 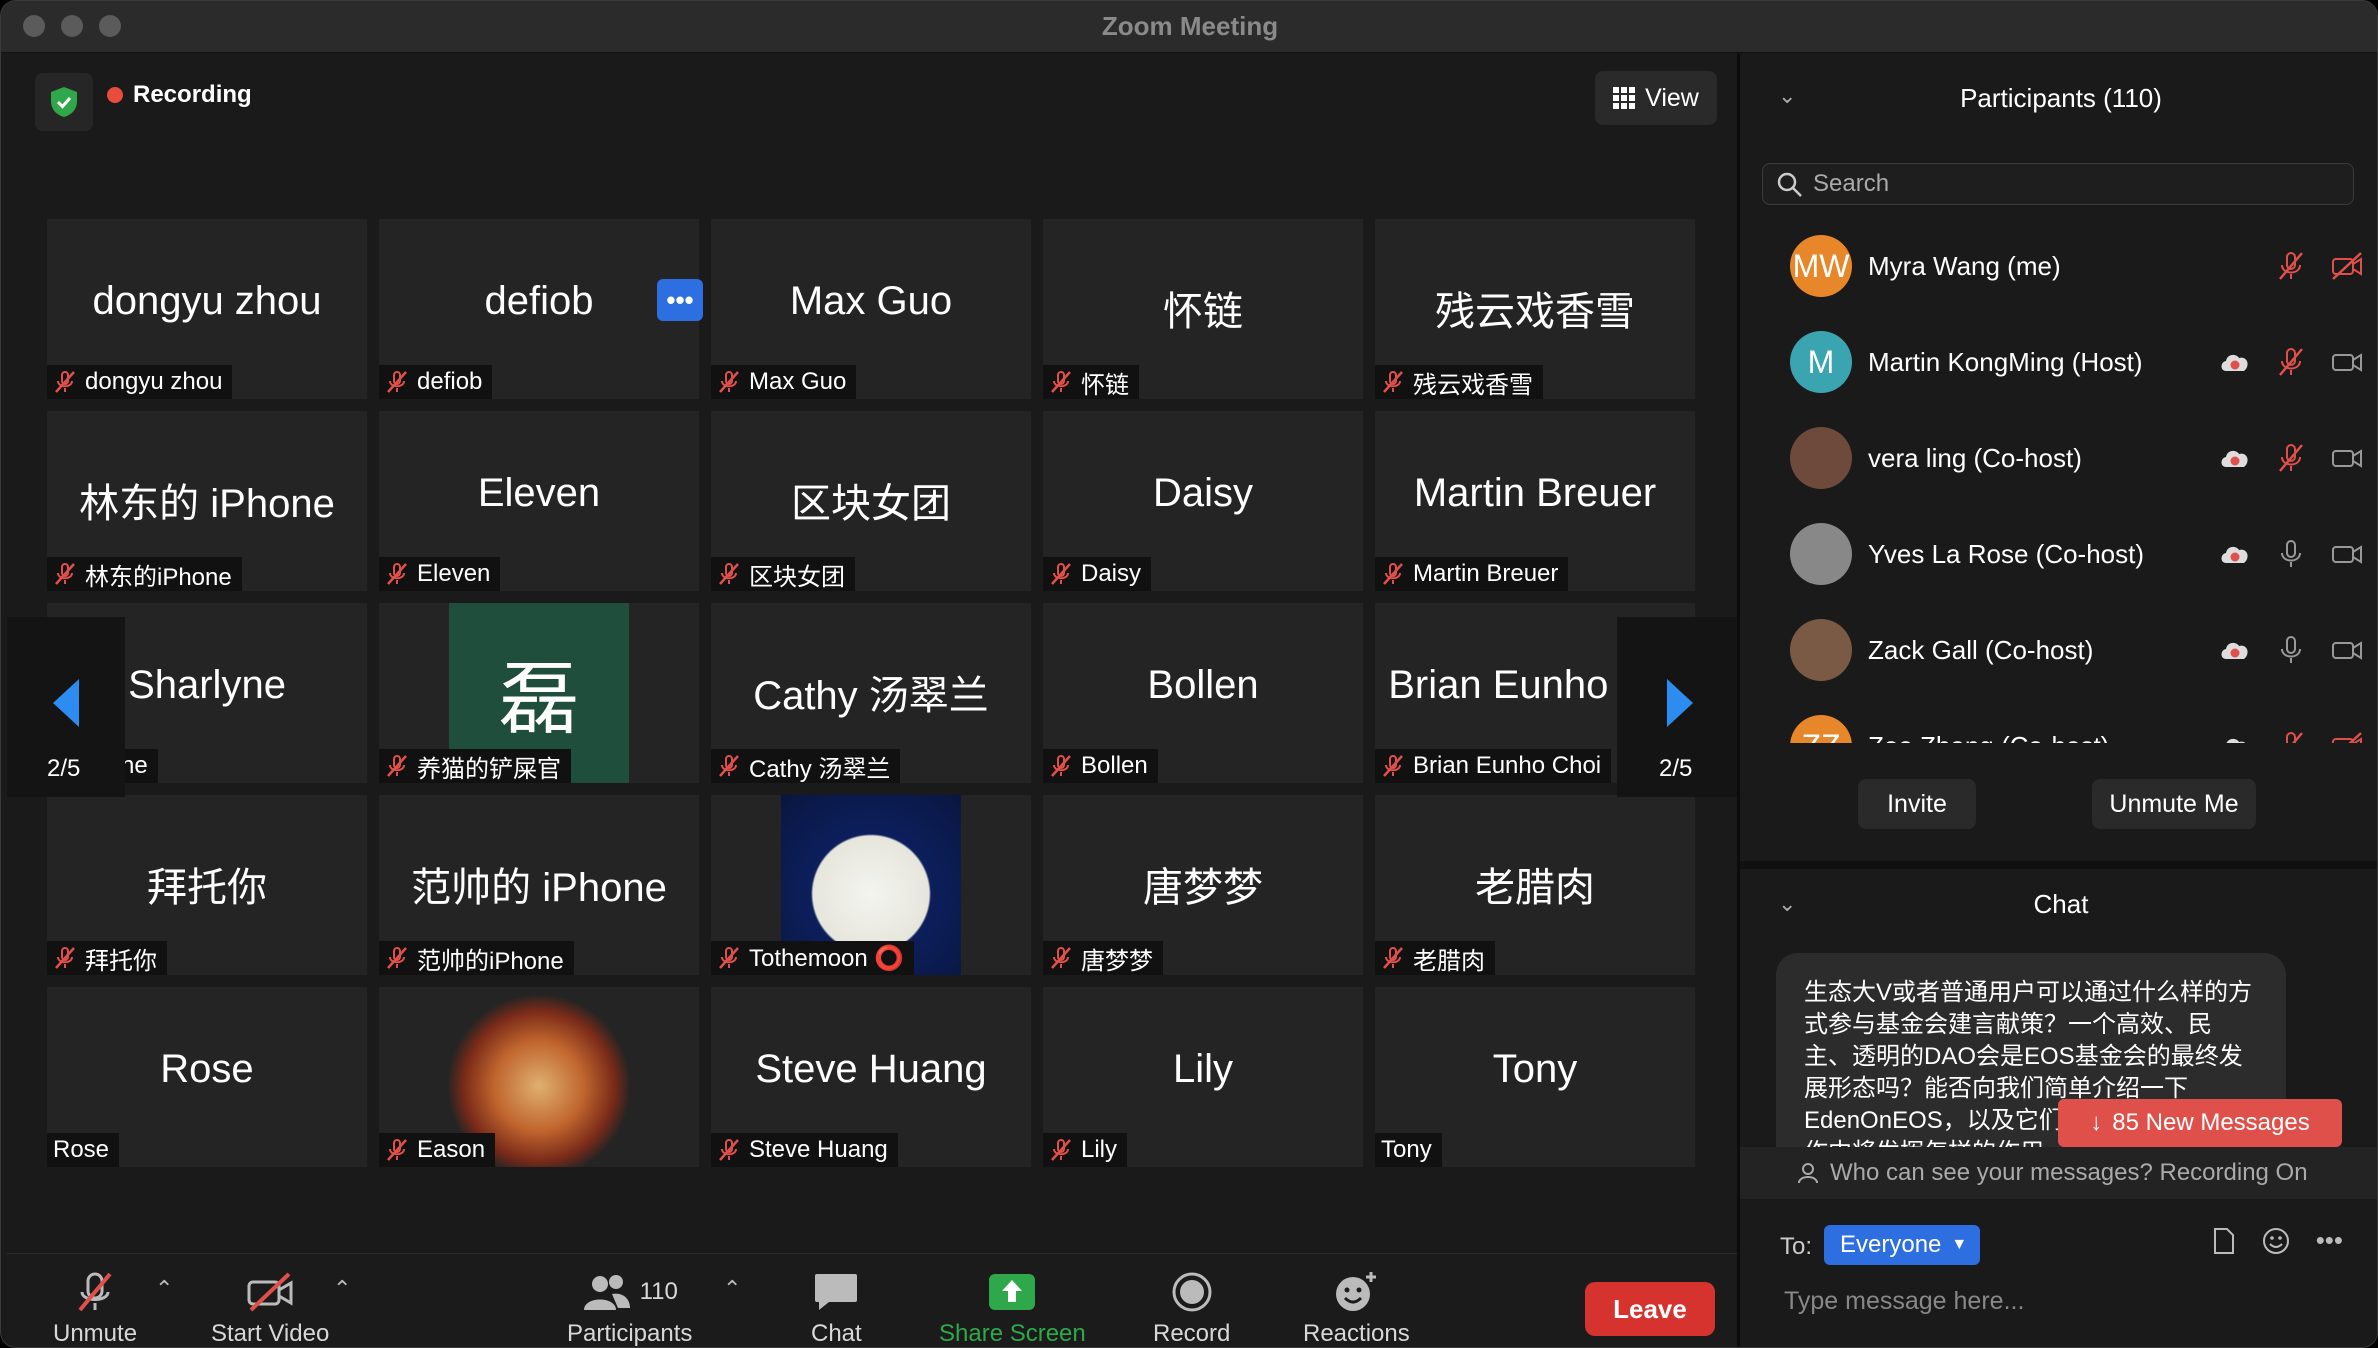 What do you see at coordinates (2329, 1240) in the screenshot?
I see `more-options-icon: •••` at bounding box center [2329, 1240].